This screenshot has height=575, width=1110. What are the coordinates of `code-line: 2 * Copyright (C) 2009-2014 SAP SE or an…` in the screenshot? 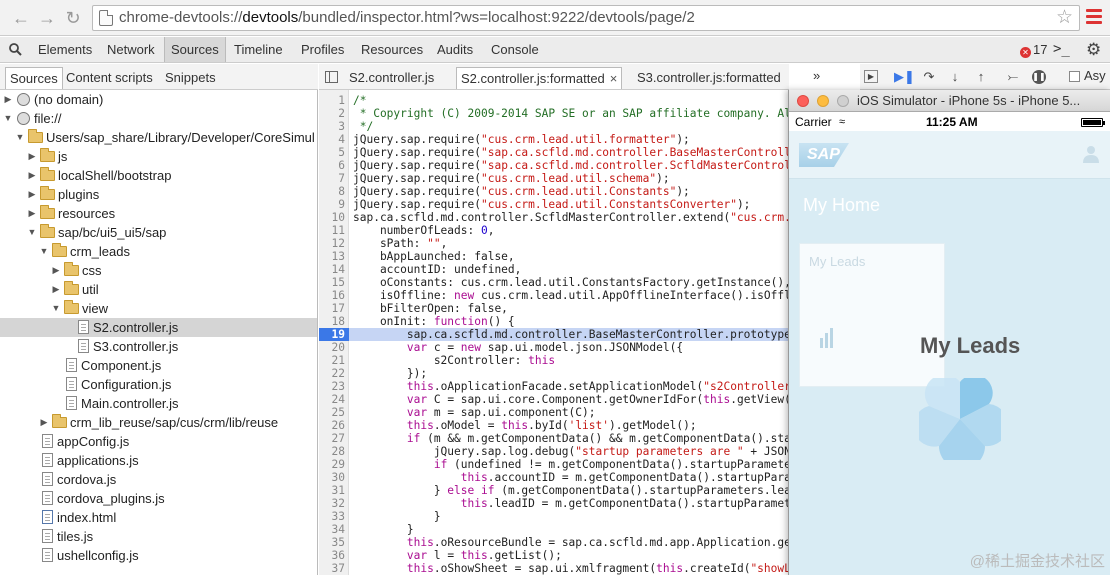 It's located at (554, 113).